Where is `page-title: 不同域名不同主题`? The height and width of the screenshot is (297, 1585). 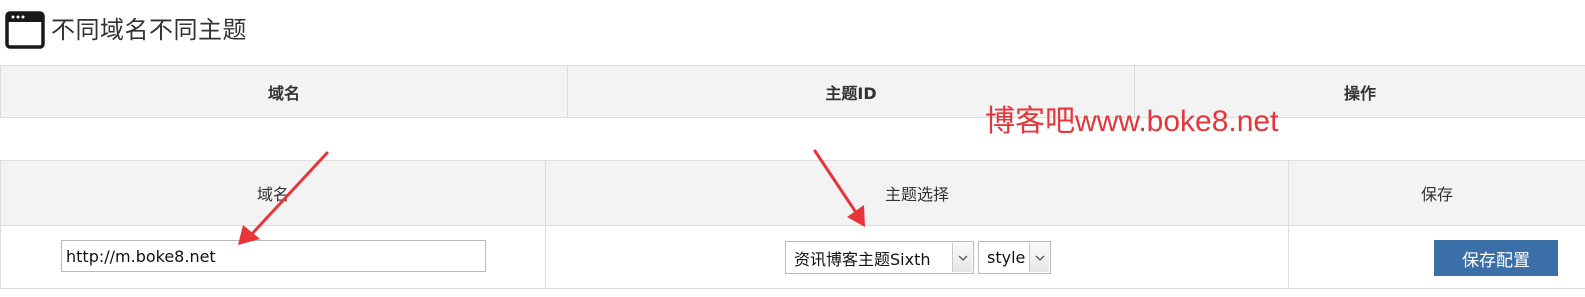
page-title: 不同域名不同主题 is located at coordinates (149, 30).